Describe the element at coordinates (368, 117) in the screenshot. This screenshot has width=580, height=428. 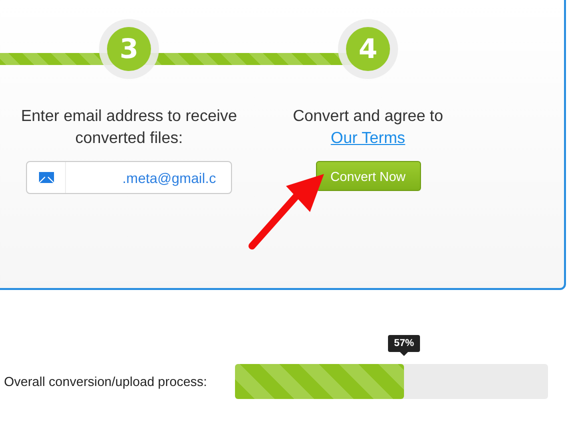
I see `step-instruction: Convert and agree to` at that location.